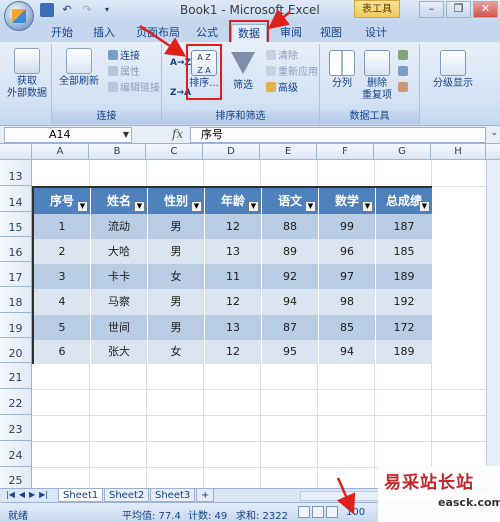 The height and width of the screenshot is (522, 500). Describe the element at coordinates (347, 302) in the screenshot. I see `table-cell-math: 98` at that location.